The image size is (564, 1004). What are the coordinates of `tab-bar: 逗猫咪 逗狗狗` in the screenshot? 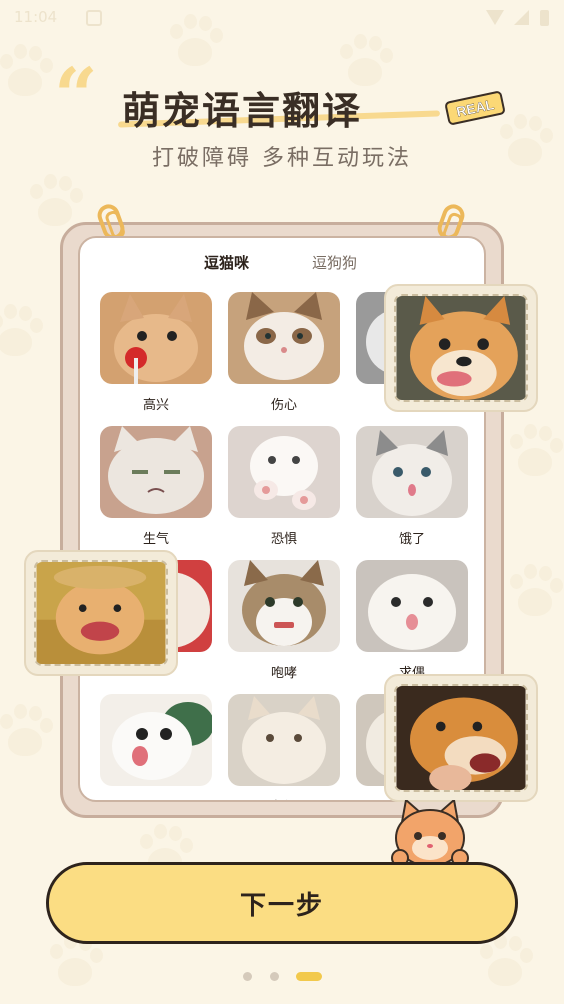 It's located at (282, 265).